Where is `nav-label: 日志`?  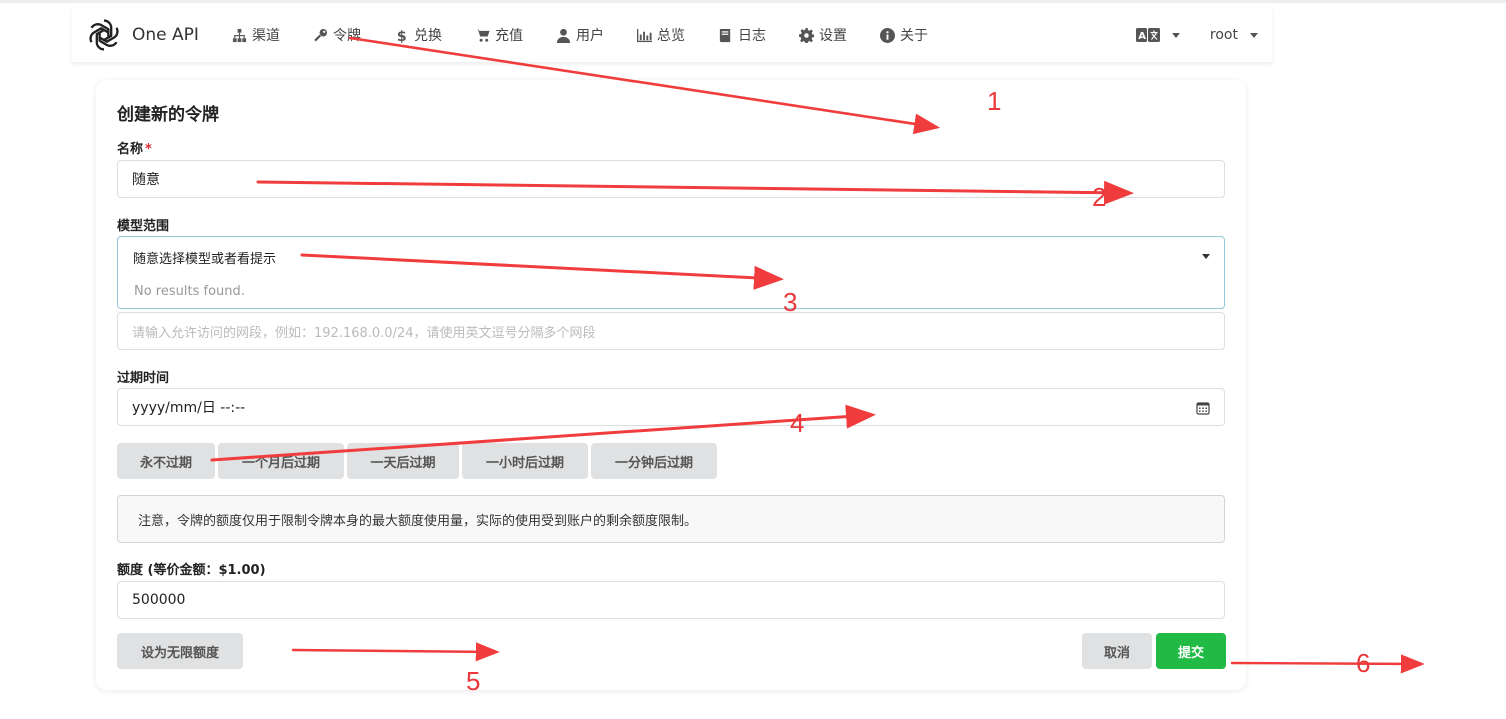
nav-label: 日志 is located at coordinates (752, 36).